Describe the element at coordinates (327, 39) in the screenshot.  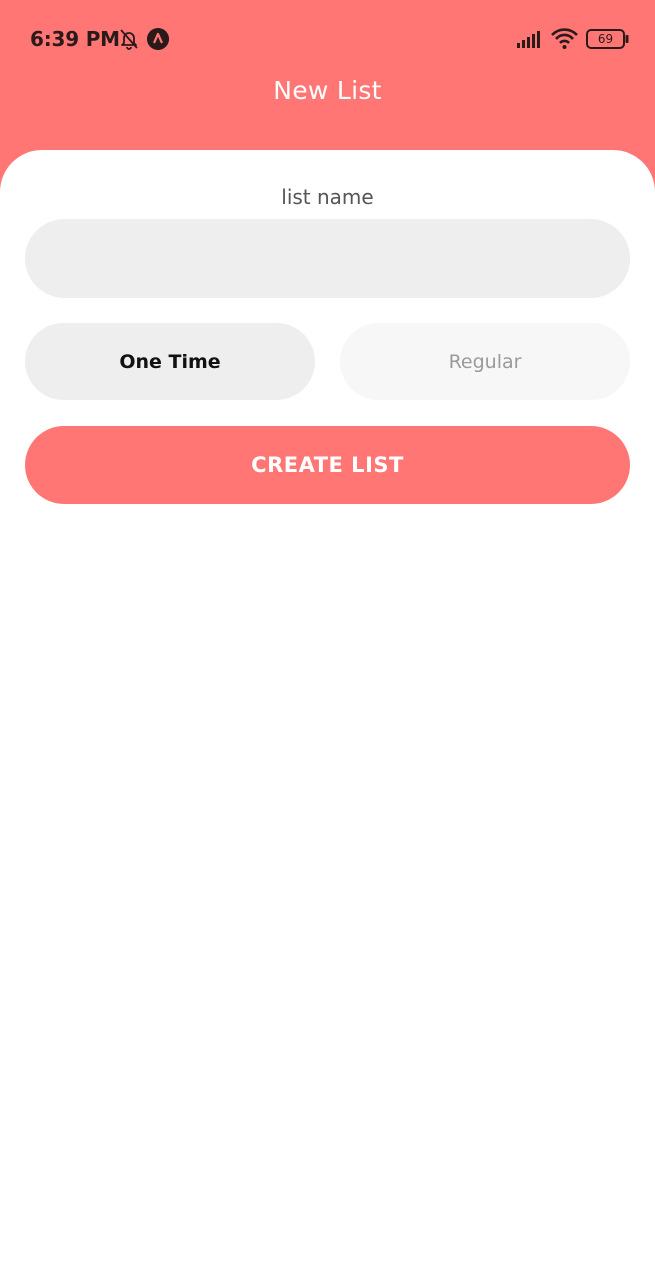
I see `status-bar: 6:39 PM 69` at that location.